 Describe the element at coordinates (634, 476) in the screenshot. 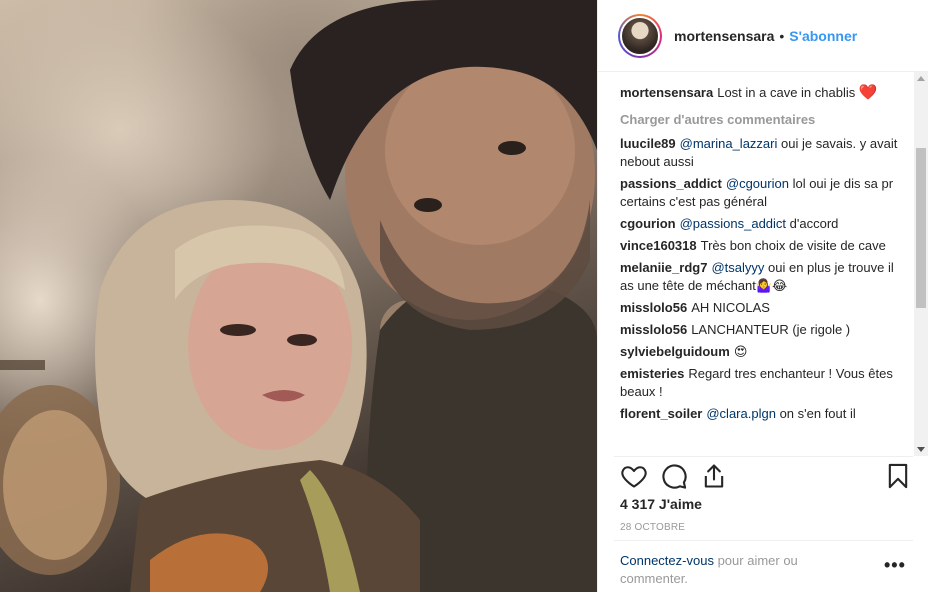

I see `heart-icon` at that location.